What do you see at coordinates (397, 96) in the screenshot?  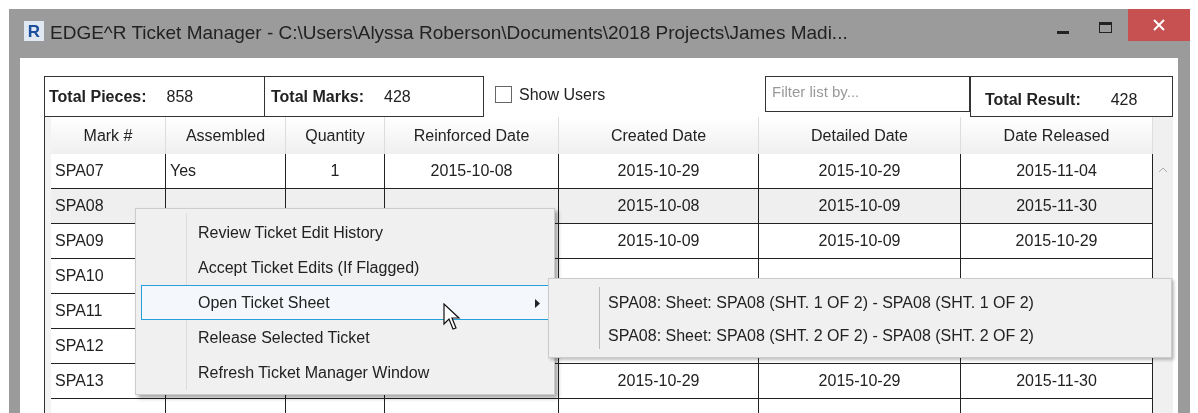 I see `total-marks-value: 428` at bounding box center [397, 96].